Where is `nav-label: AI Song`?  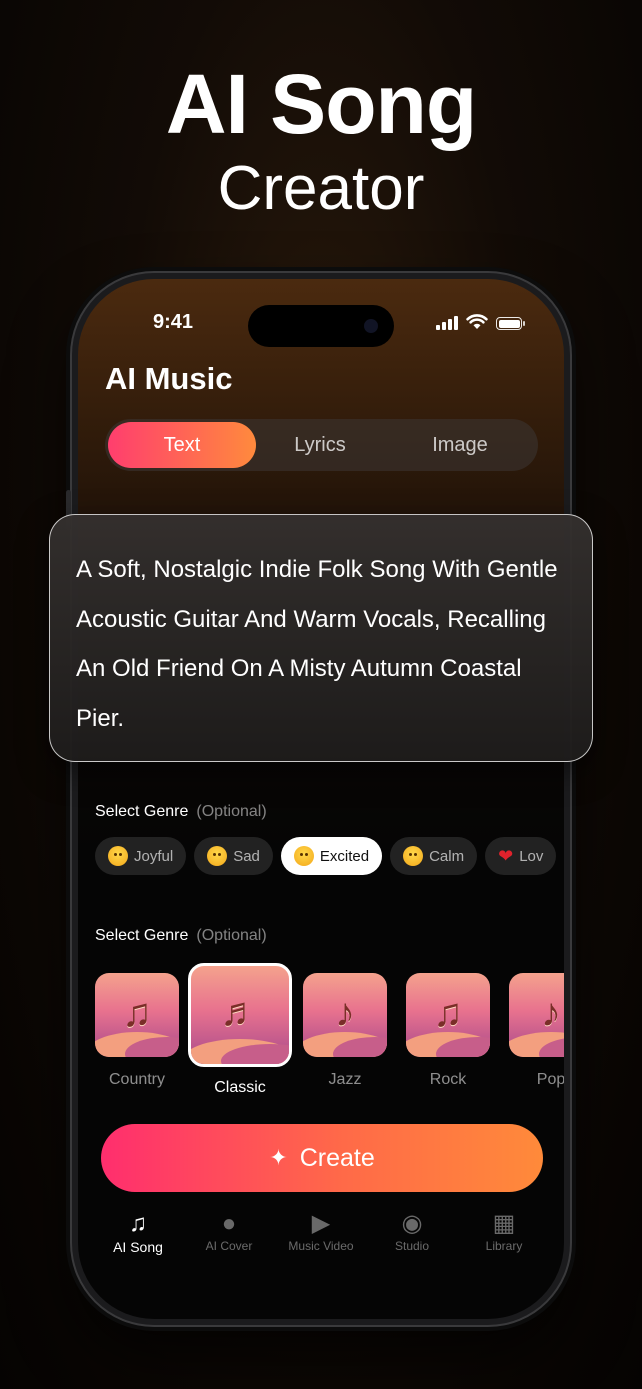 nav-label: AI Song is located at coordinates (138, 1247).